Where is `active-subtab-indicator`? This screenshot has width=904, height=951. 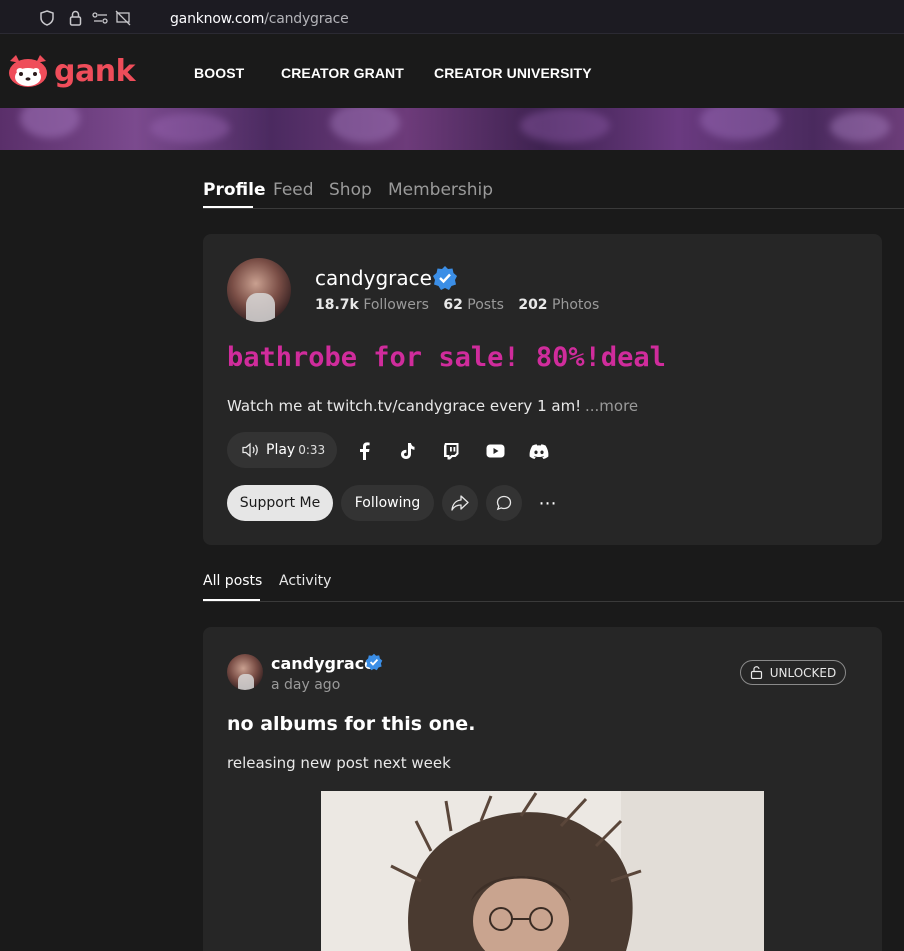 active-subtab-indicator is located at coordinates (231, 600).